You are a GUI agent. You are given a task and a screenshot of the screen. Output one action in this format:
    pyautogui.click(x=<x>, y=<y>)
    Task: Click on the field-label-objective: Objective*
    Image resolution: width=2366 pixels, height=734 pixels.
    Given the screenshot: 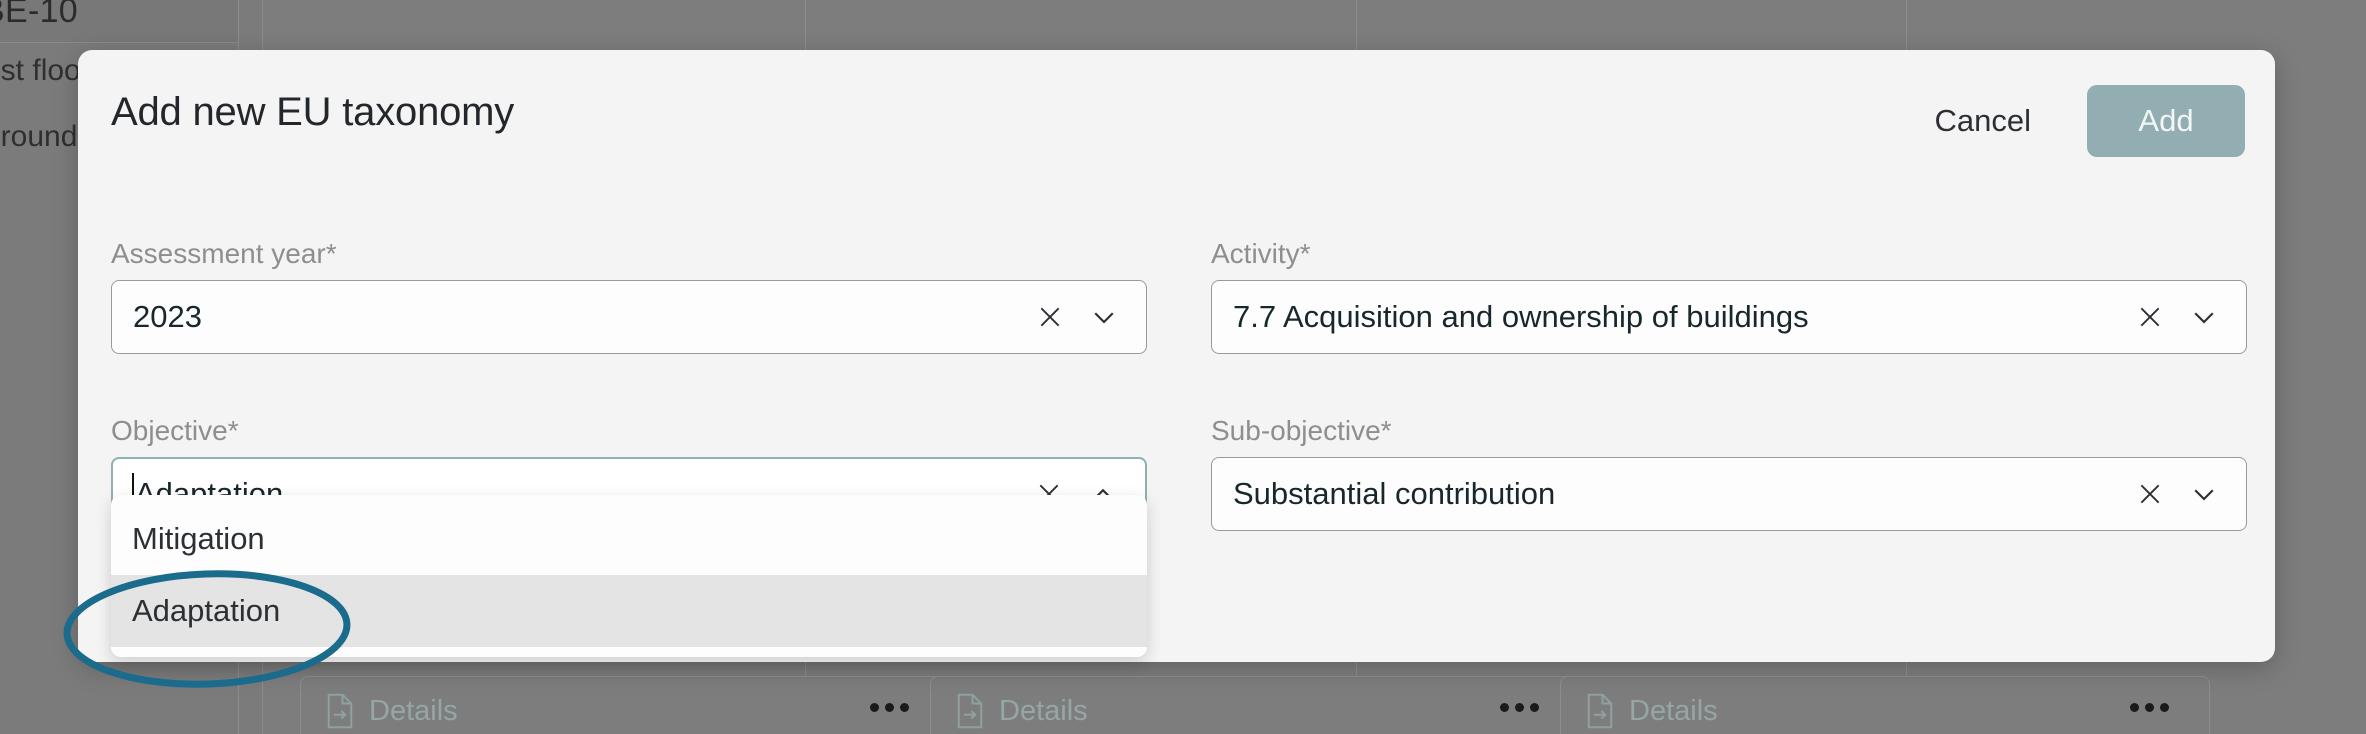 What is the action you would take?
    pyautogui.click(x=175, y=430)
    